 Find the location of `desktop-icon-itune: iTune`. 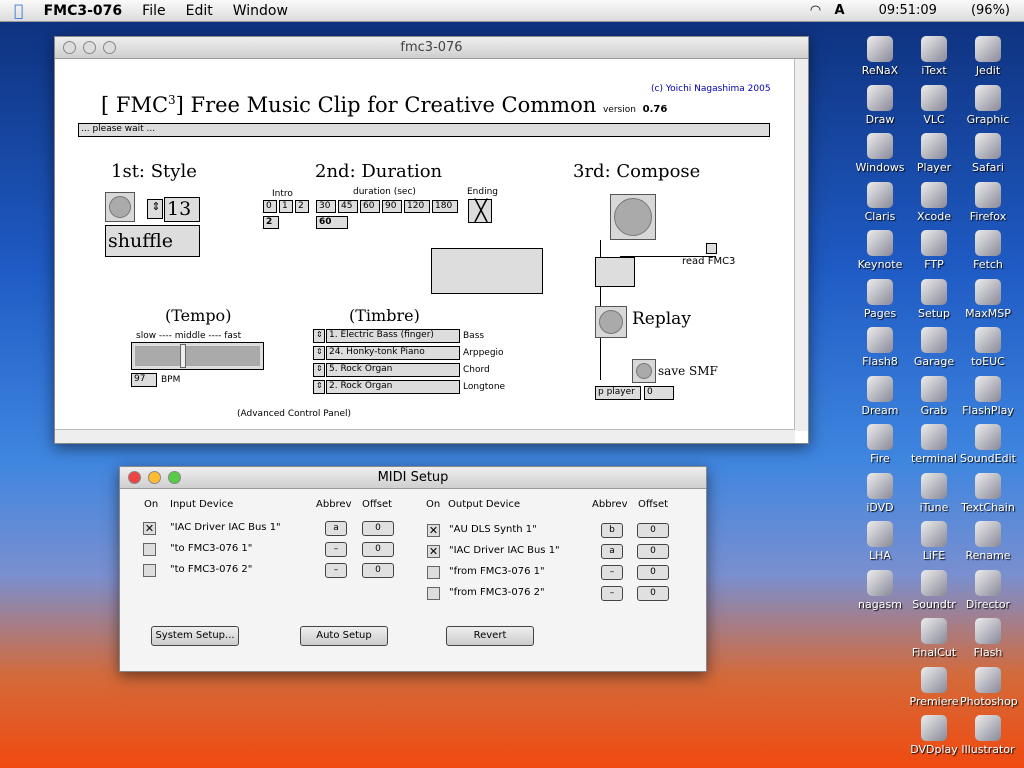

desktop-icon-itune: iTune is located at coordinates (934, 493).